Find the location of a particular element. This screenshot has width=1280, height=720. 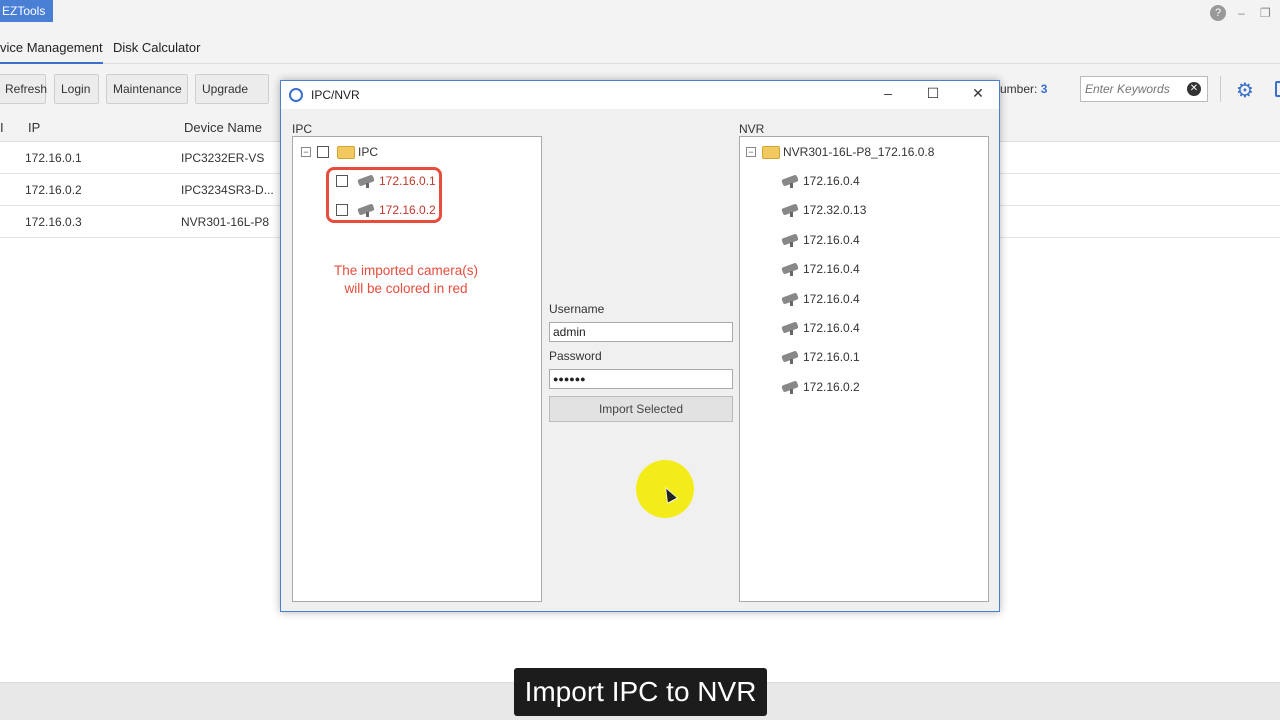

help-icon: ? is located at coordinates (1218, 13).